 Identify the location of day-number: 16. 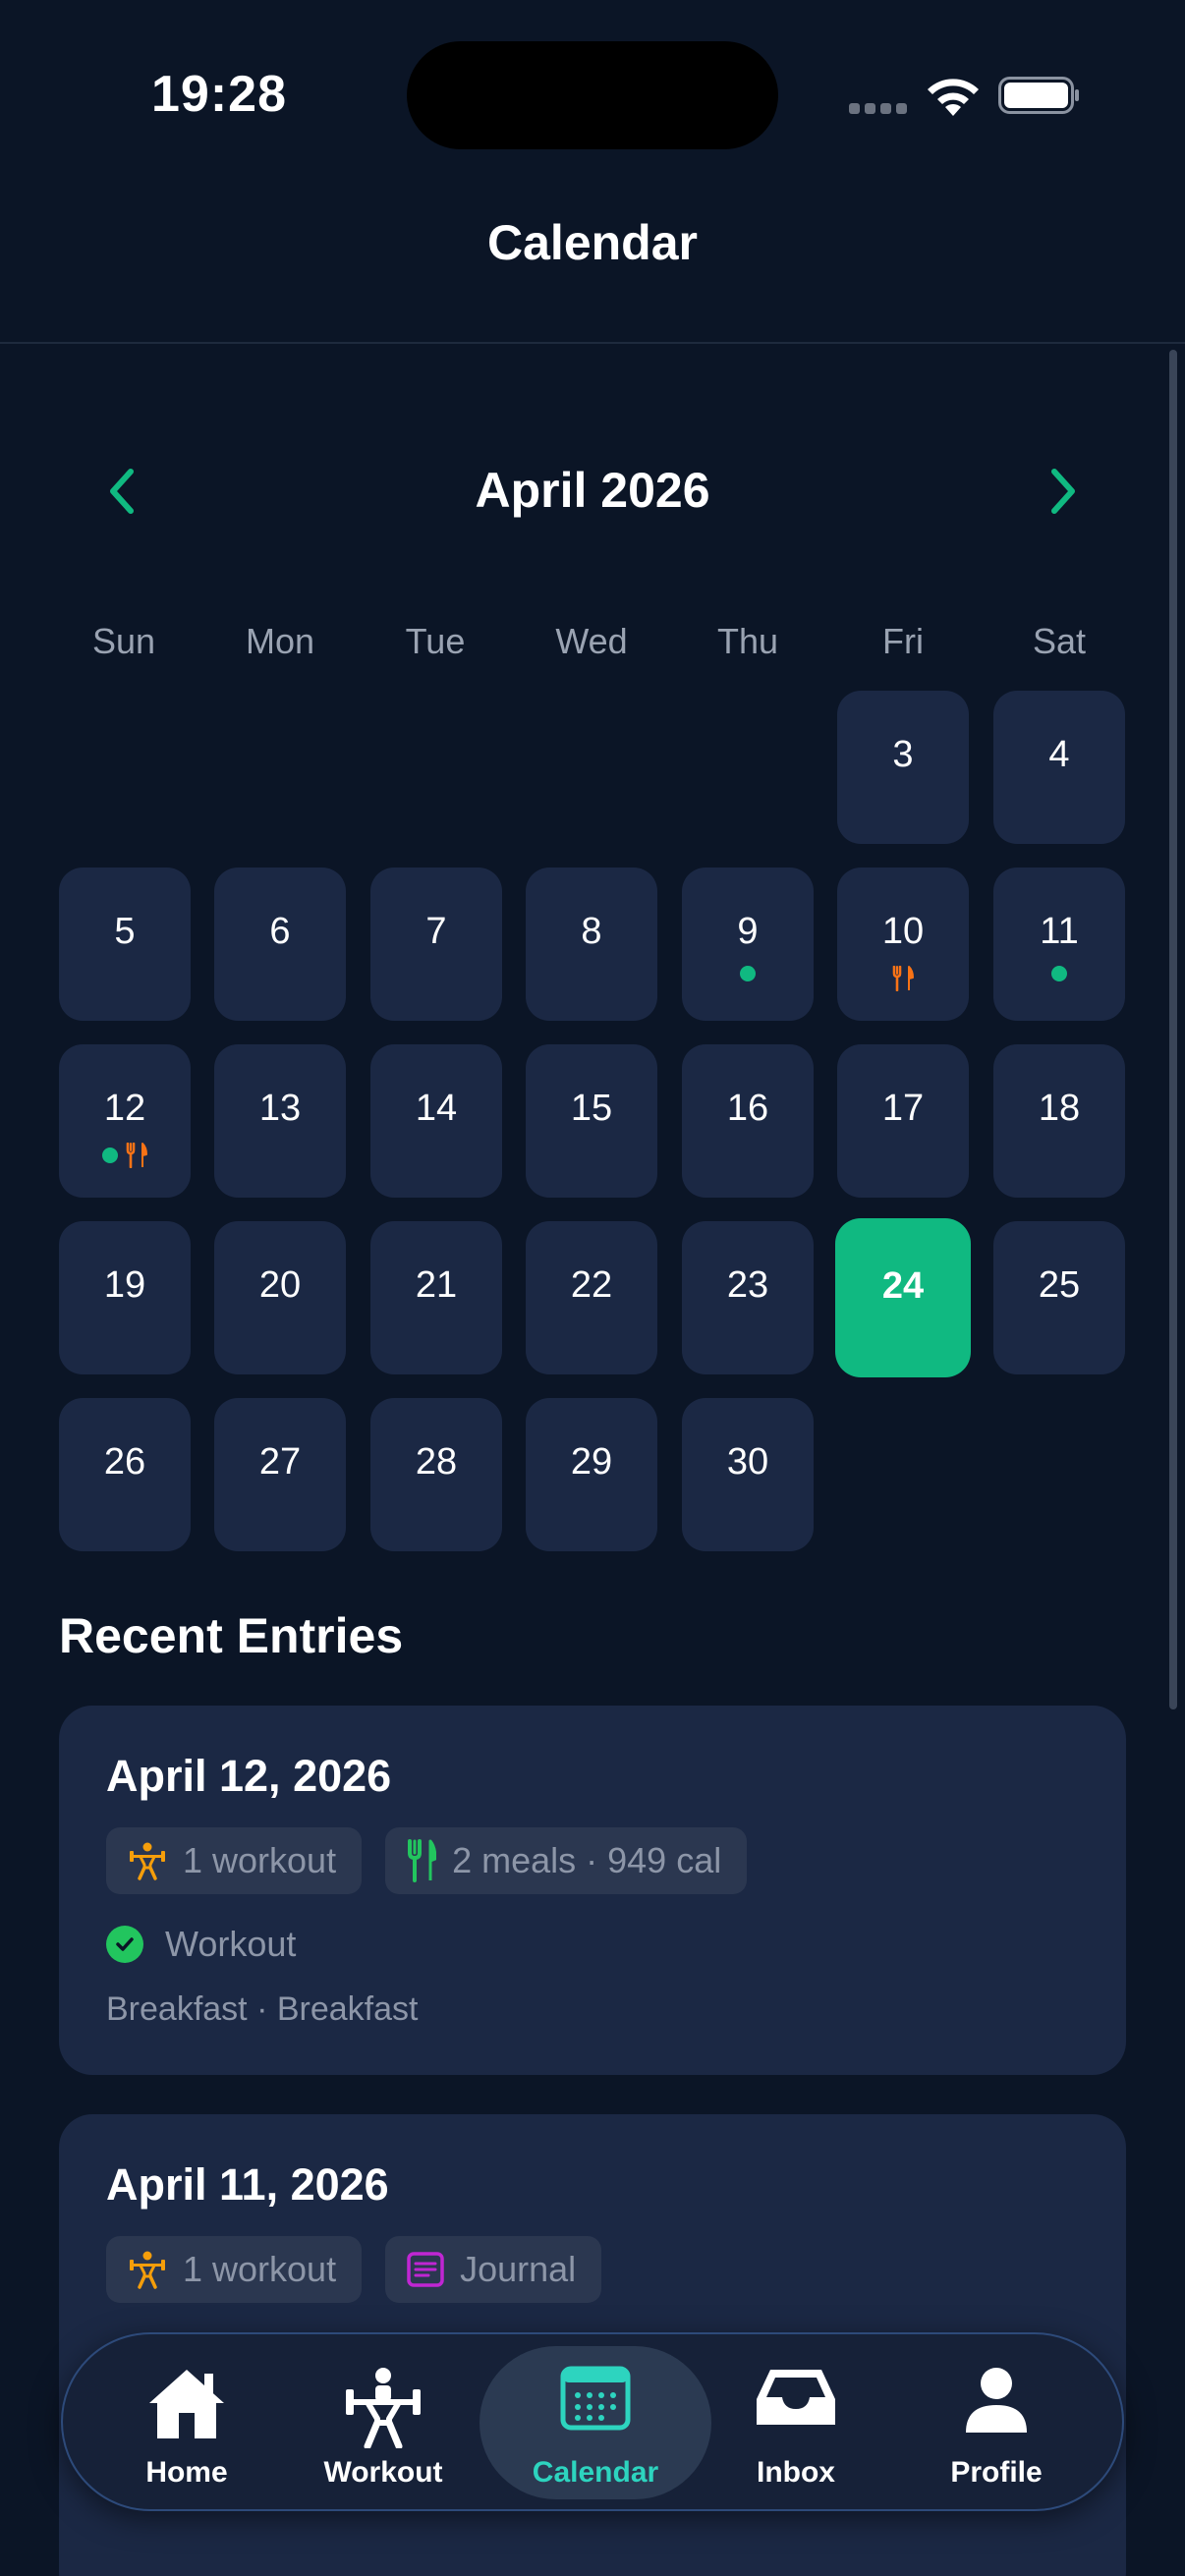
(748, 1108).